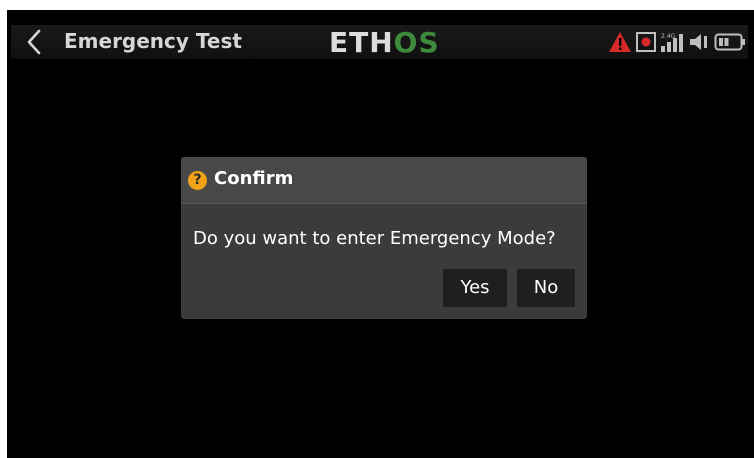 Image resolution: width=754 pixels, height=458 pixels. What do you see at coordinates (730, 42) in the screenshot?
I see `battery-icon` at bounding box center [730, 42].